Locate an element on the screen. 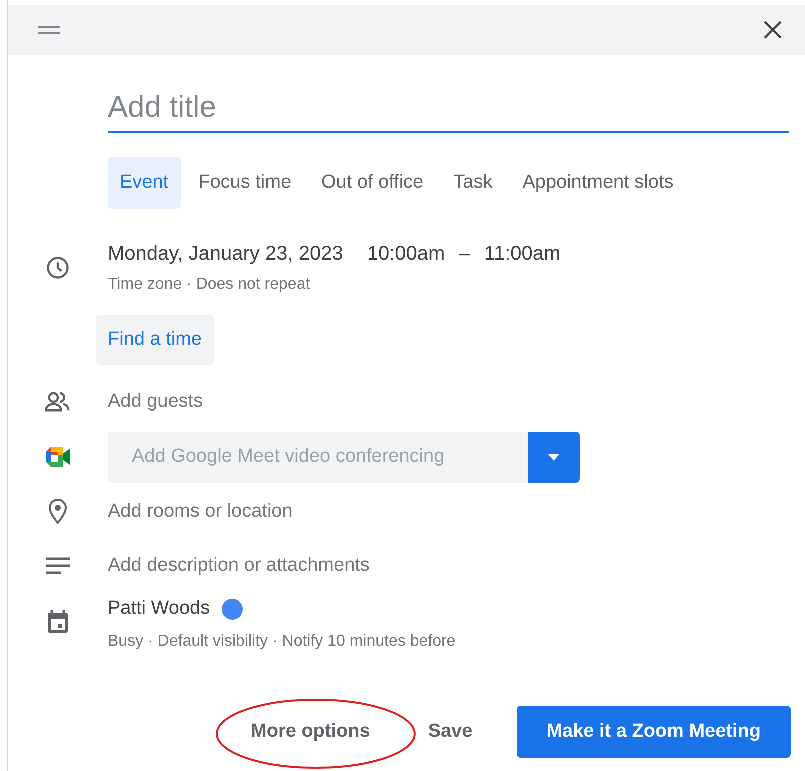 This screenshot has height=771, width=805. event-type-tab: Focus time is located at coordinates (245, 183).